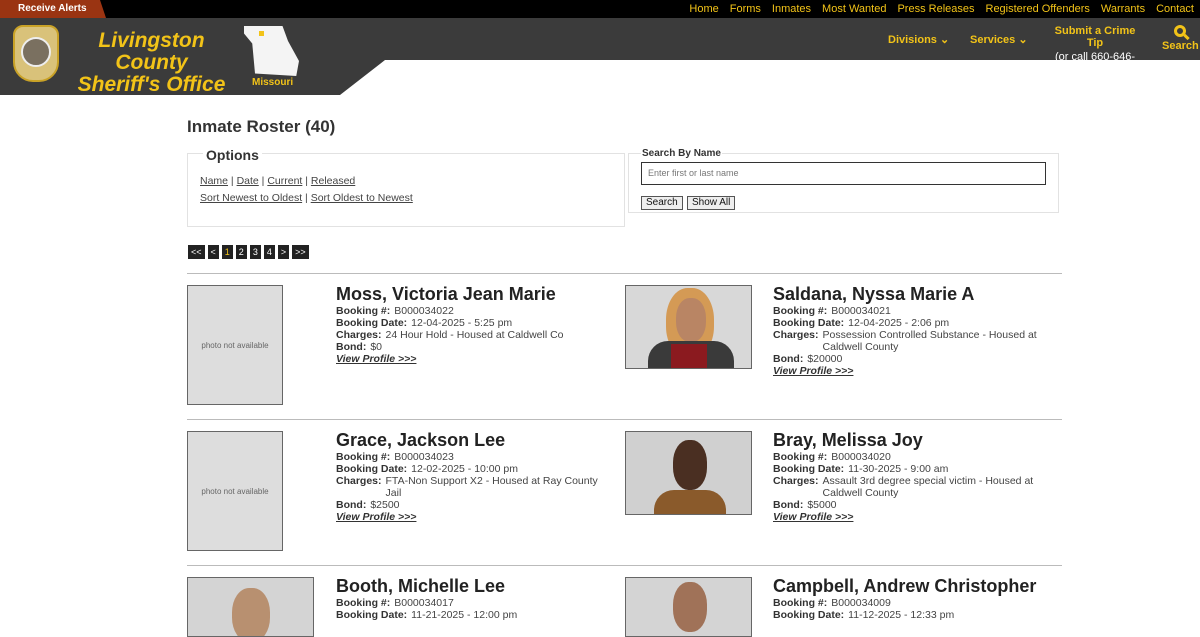 The height and width of the screenshot is (637, 1200). I want to click on sort-oldest: Sort Oldest to Newest, so click(362, 198).